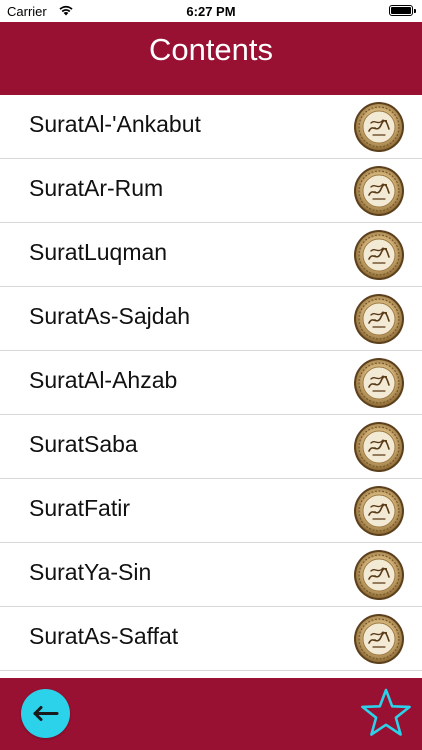 This screenshot has width=422, height=750. Describe the element at coordinates (96, 188) in the screenshot. I see `surah-label: SuratAr-Rum` at that location.